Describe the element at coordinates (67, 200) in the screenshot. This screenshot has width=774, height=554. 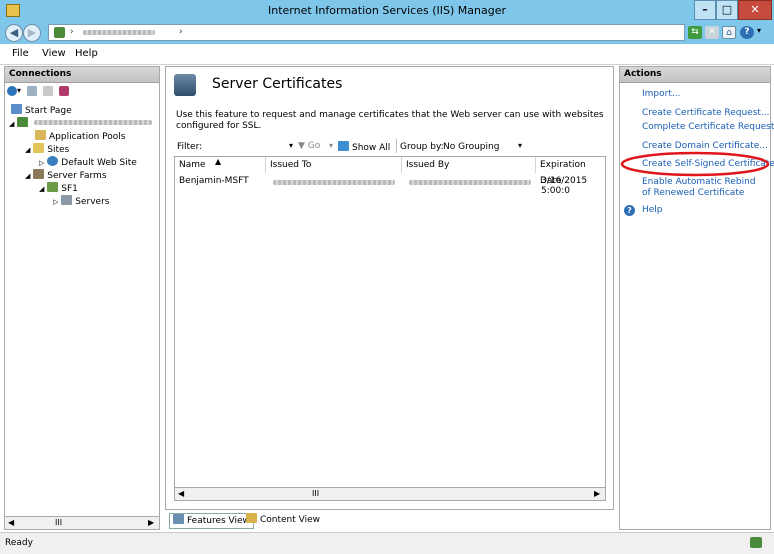
I see `servers-icon` at that location.